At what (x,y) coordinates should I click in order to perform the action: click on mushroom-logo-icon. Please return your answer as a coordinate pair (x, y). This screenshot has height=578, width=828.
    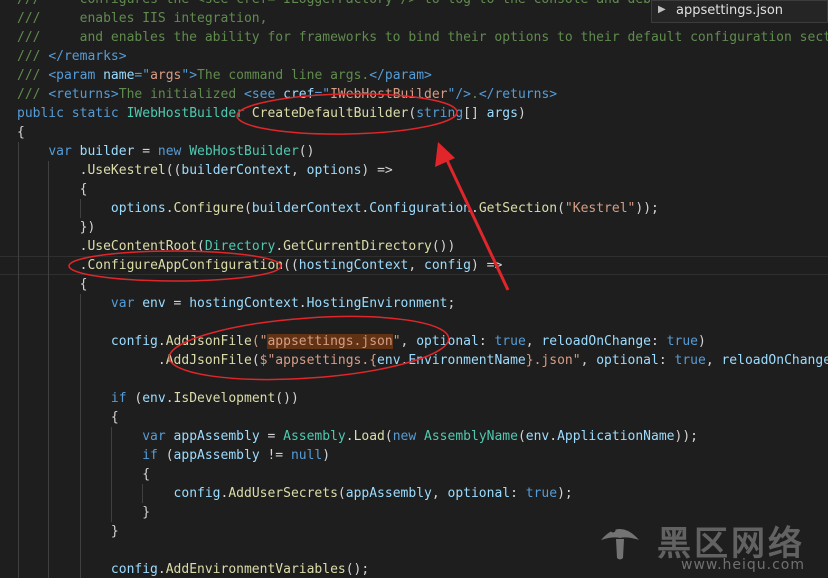
    Looking at the image, I should click on (620, 543).